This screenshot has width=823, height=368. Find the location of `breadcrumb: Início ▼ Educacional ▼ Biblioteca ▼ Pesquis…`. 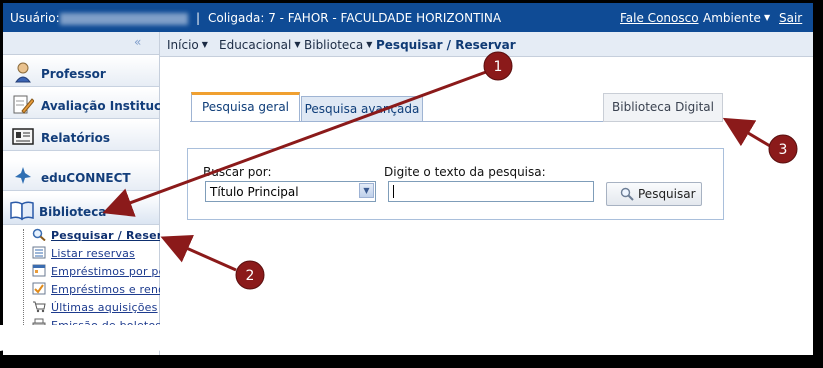

breadcrumb: Início ▼ Educacional ▼ Biblioteca ▼ Pesquis… is located at coordinates (486, 44).